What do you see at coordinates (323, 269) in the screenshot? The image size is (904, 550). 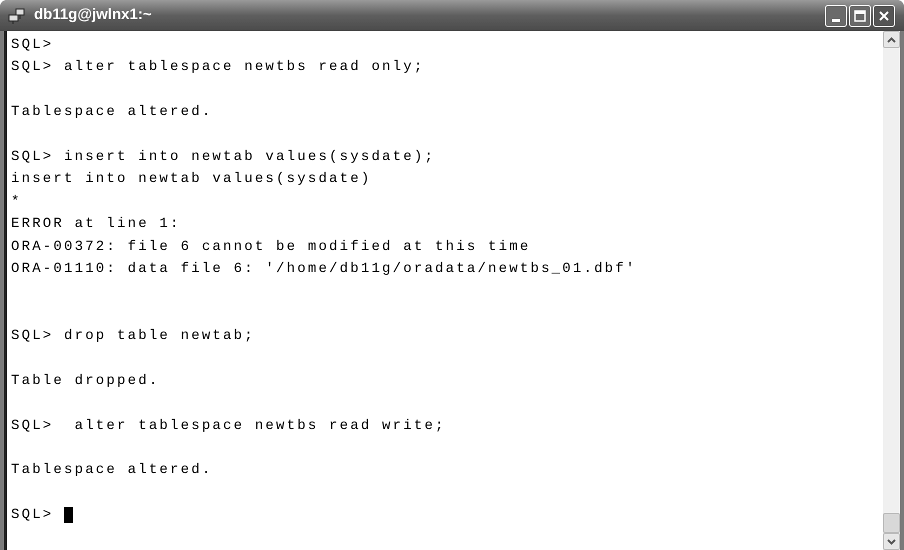 I see `terminal-line: ORA-01110: data file 6: '/home/db11g/oradata/newtbs_01.dbf'` at bounding box center [323, 269].